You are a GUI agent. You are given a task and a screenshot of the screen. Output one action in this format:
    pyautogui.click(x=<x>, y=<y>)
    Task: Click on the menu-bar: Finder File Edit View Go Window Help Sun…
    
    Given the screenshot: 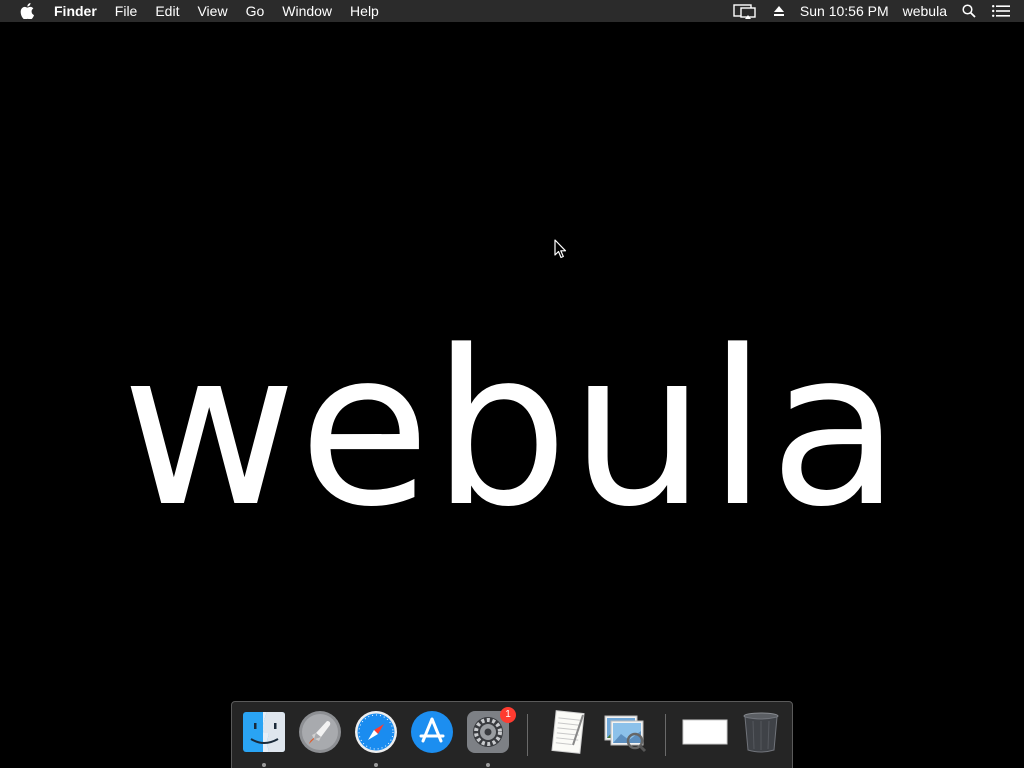 What is the action you would take?
    pyautogui.click(x=512, y=11)
    